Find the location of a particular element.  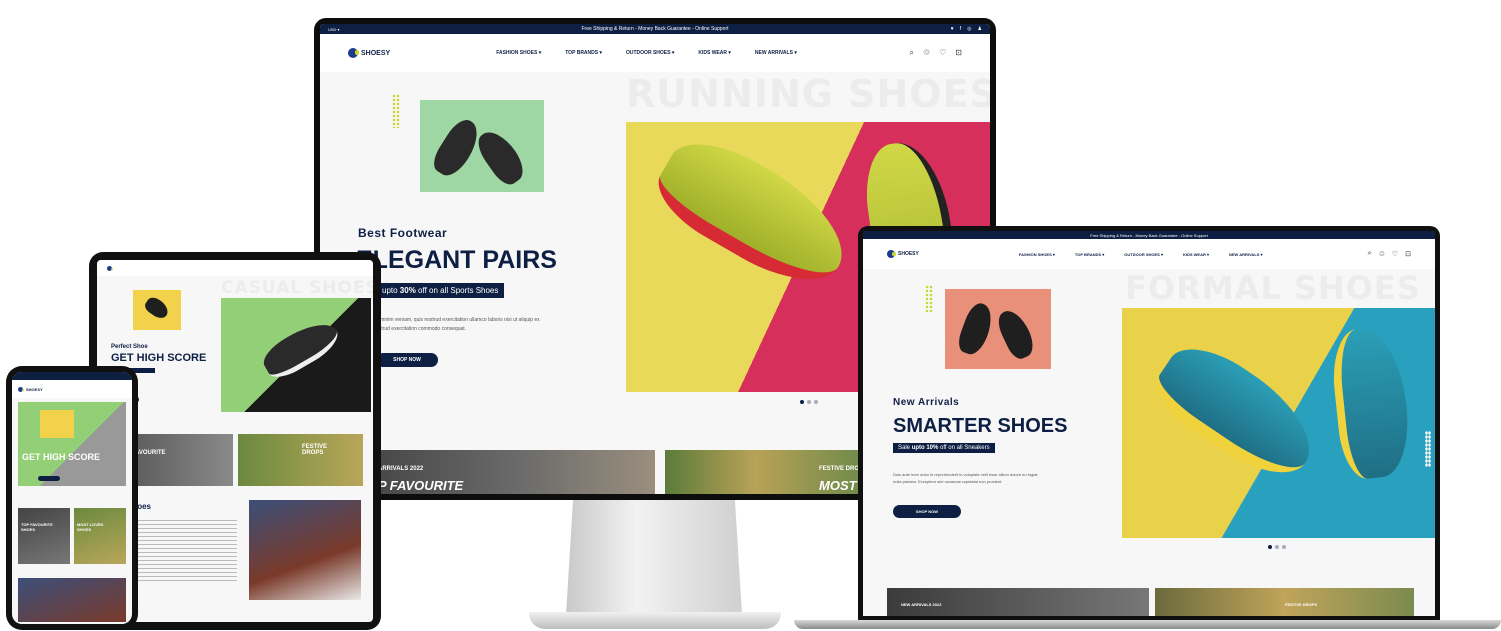

hero-headline: ELEGANT PAIRS is located at coordinates (456, 260).